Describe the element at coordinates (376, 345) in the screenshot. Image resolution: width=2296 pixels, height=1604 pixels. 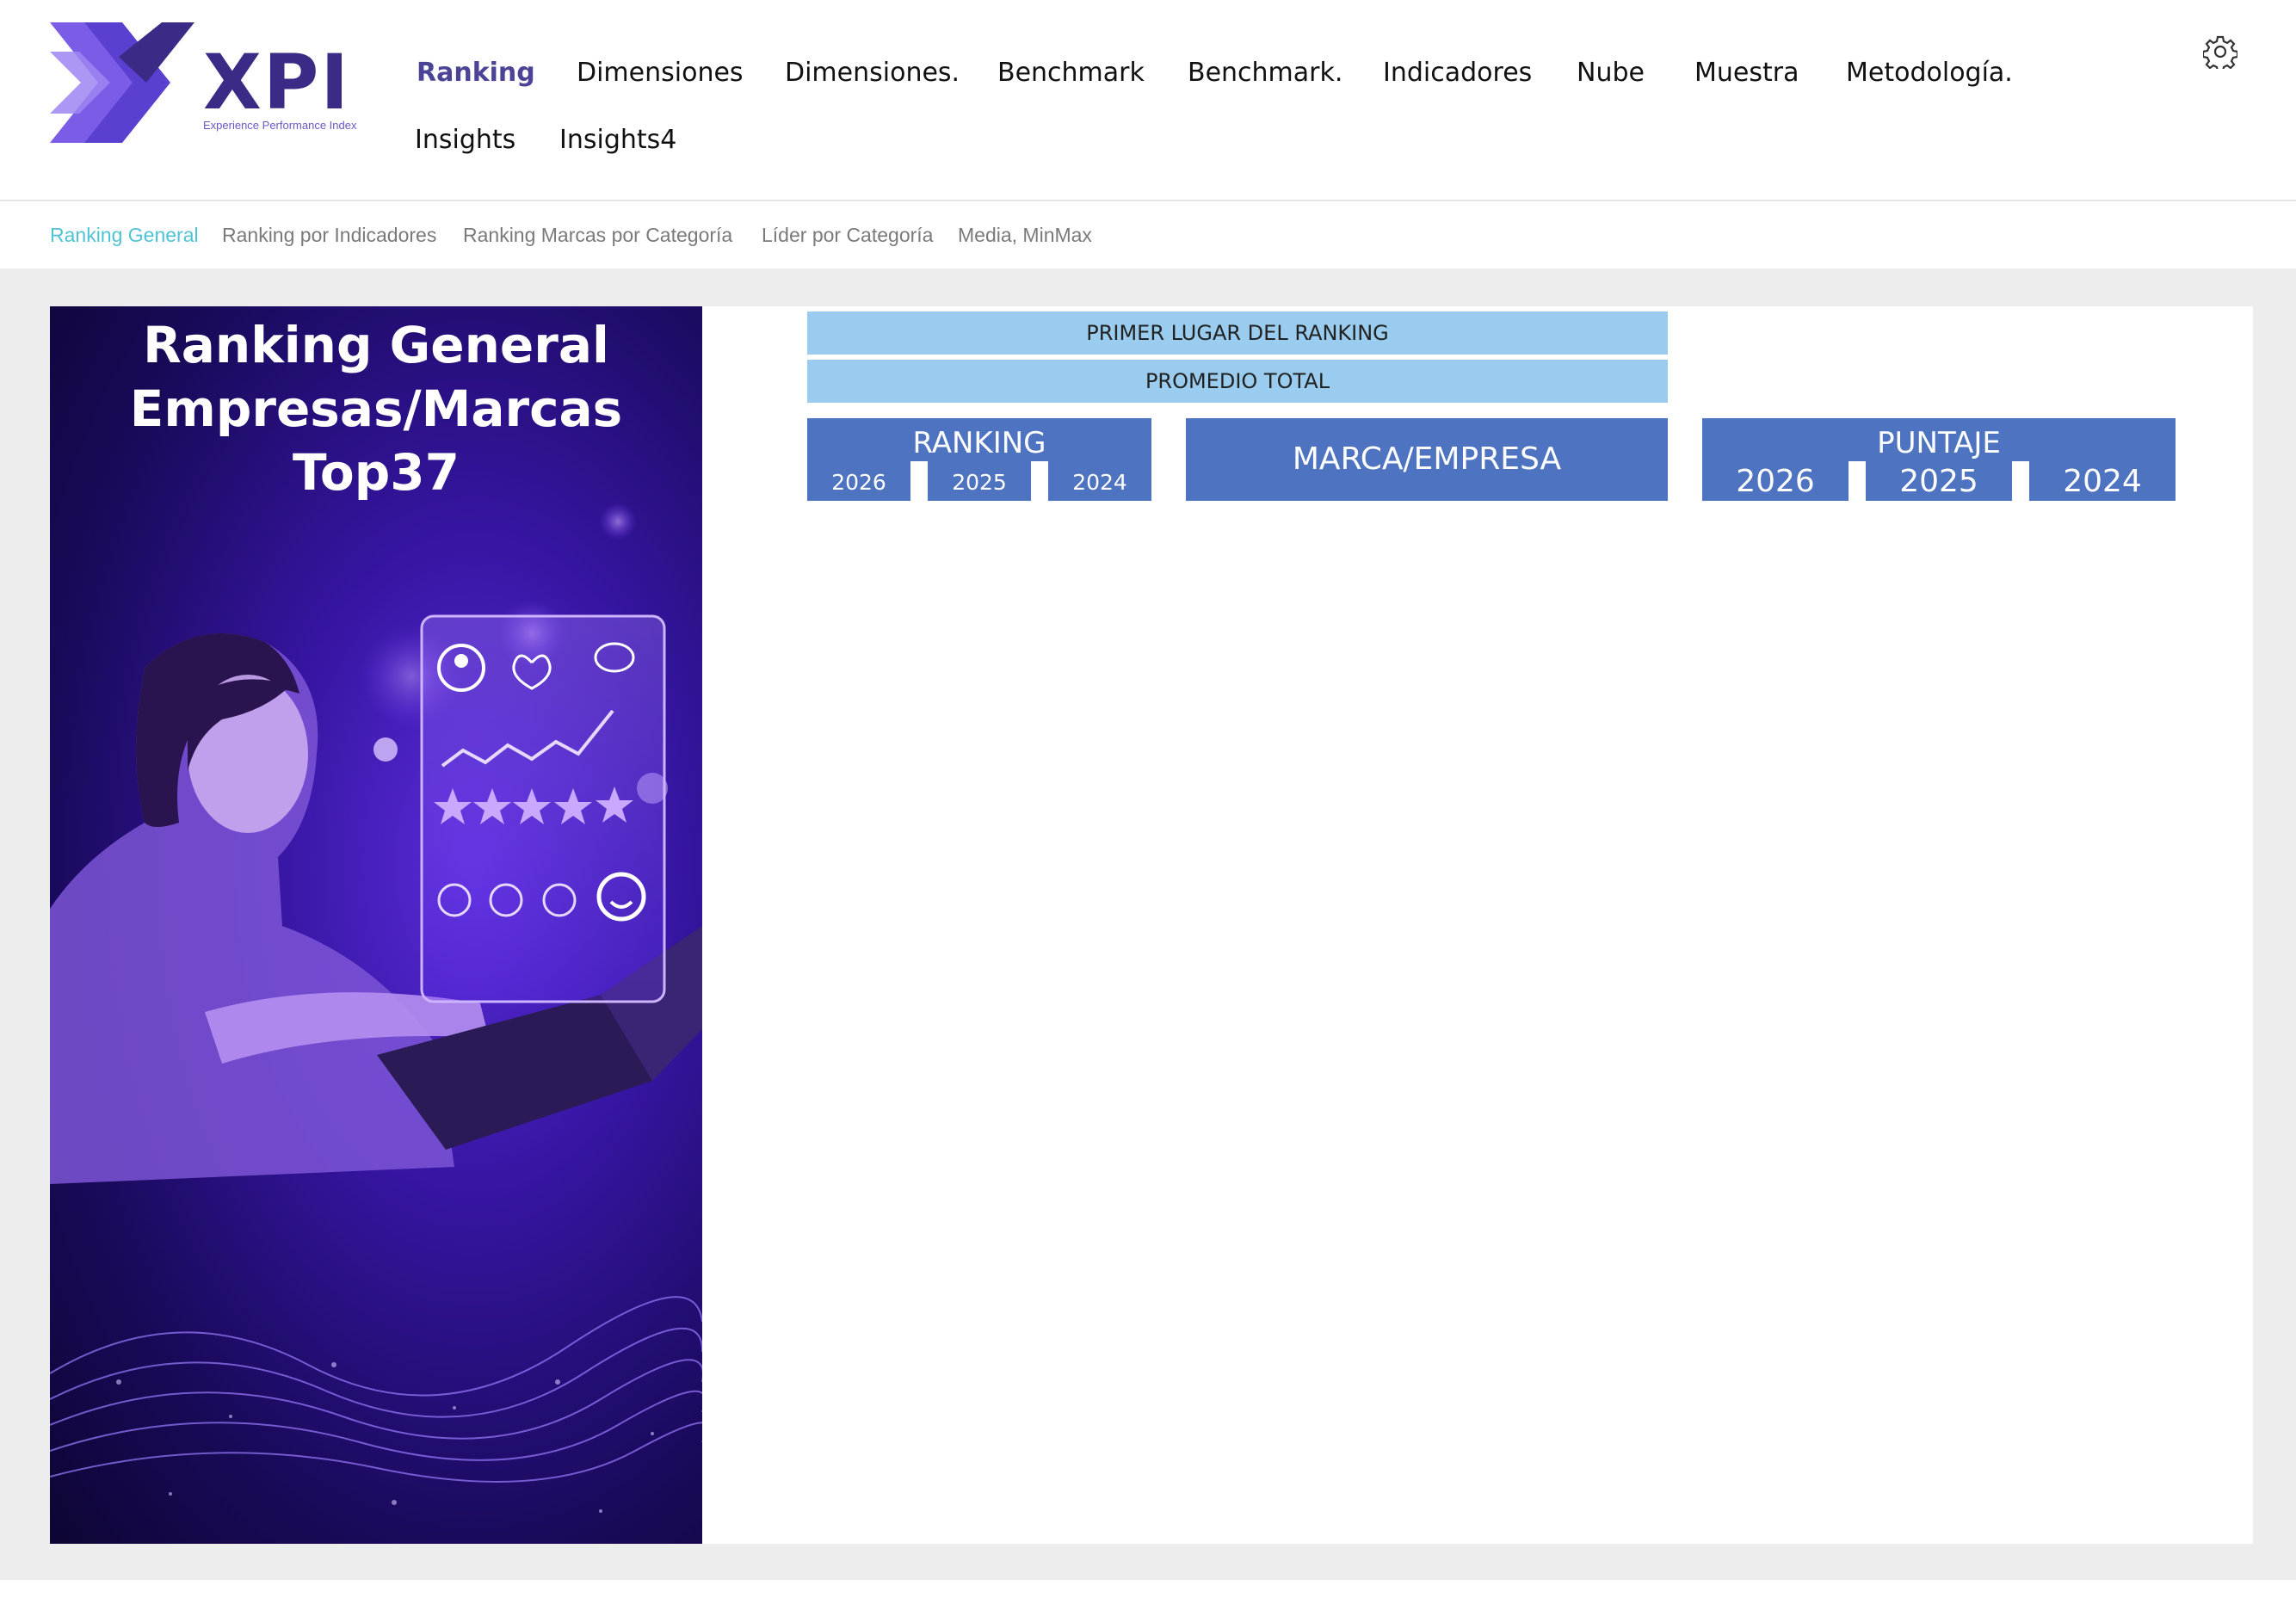
I see `hero-title-line-1: Ranking General` at that location.